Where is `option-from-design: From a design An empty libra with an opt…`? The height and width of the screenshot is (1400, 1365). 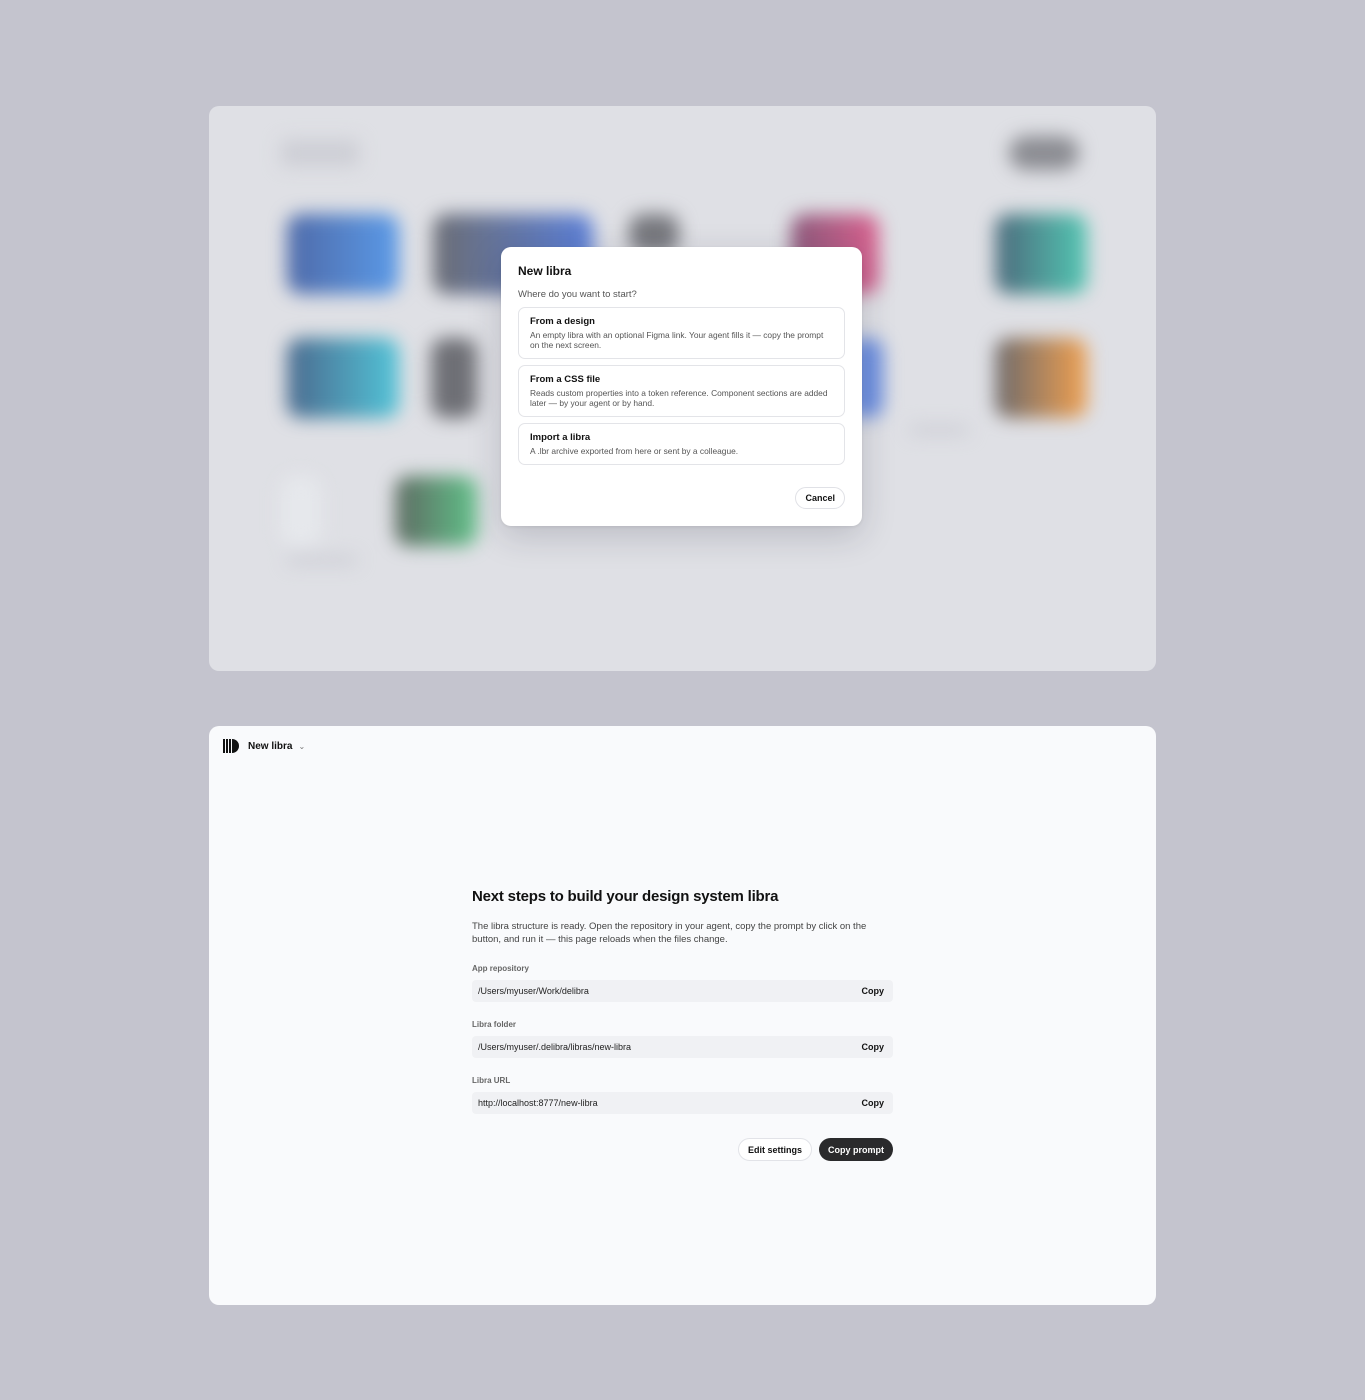 option-from-design: From a design An empty libra with an opt… is located at coordinates (681, 333).